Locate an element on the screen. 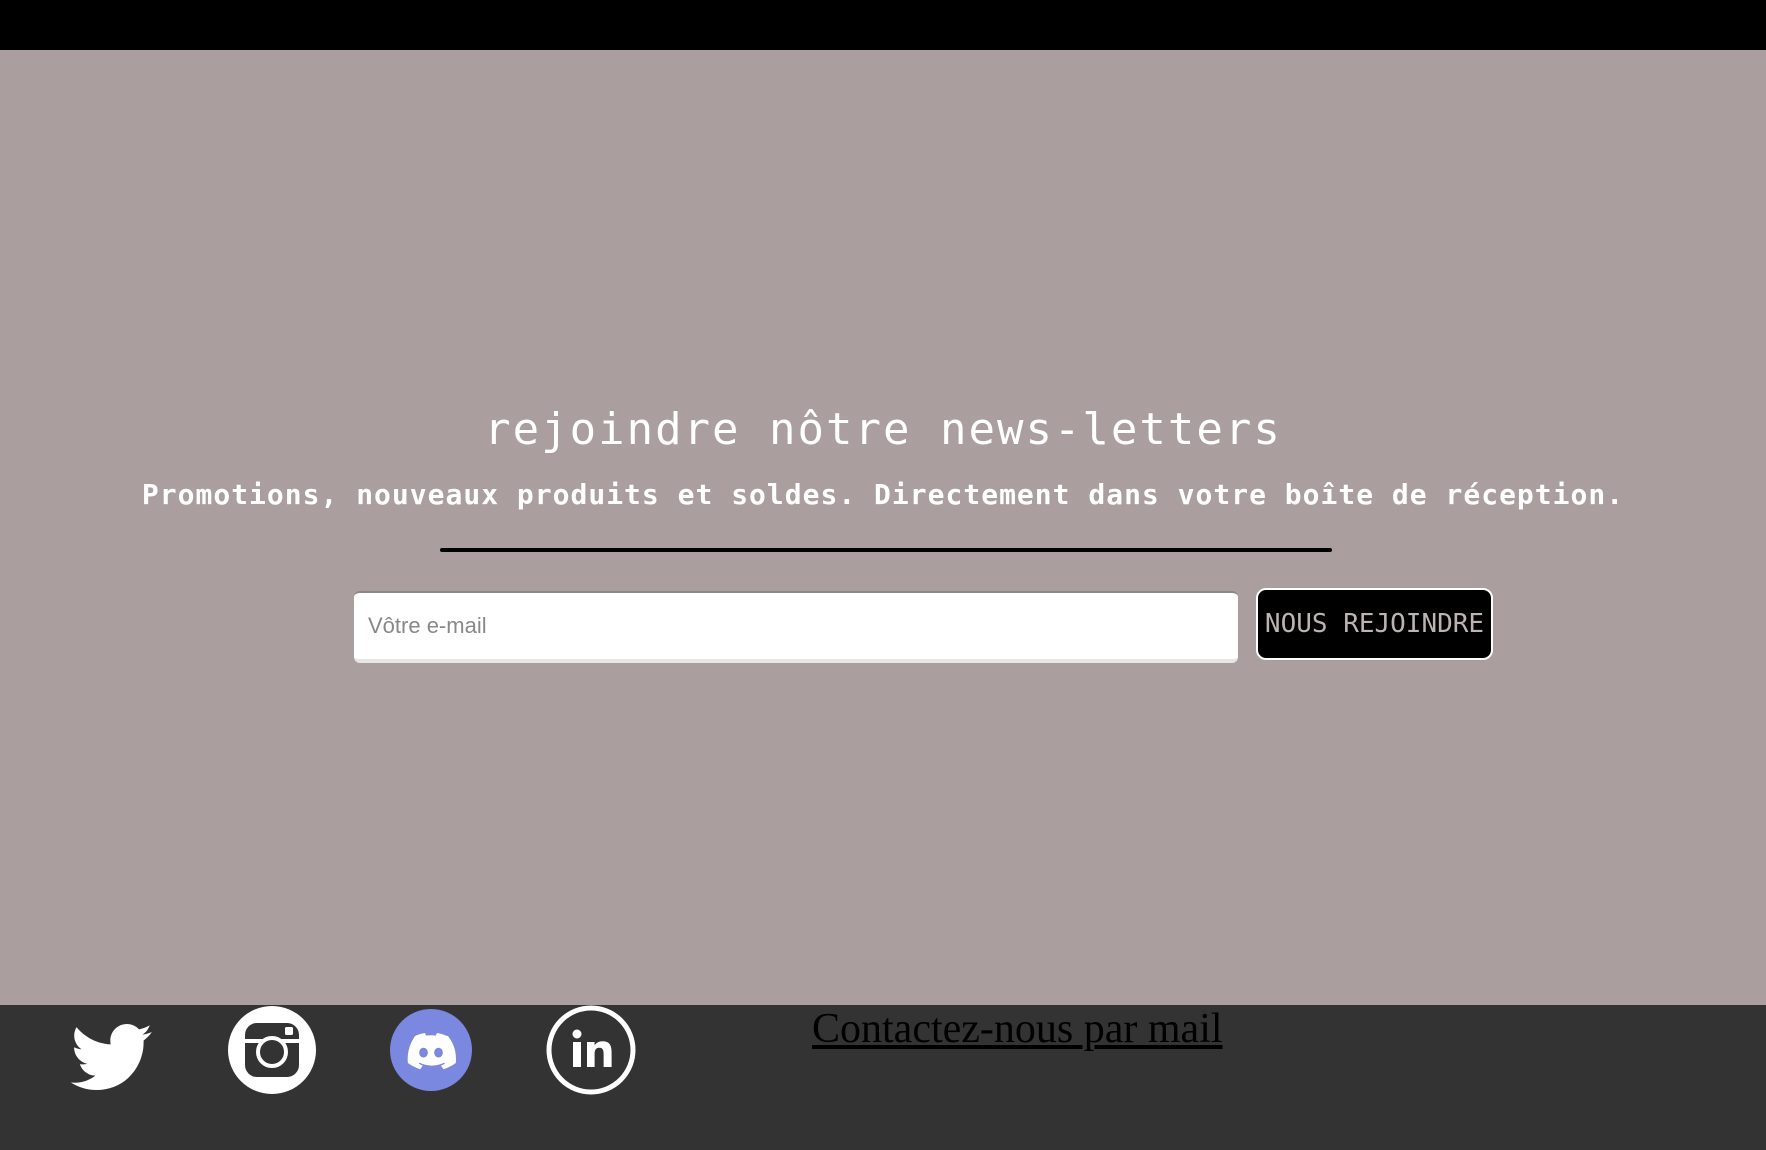 The image size is (1766, 1150). linkedin-icon is located at coordinates (591, 1050).